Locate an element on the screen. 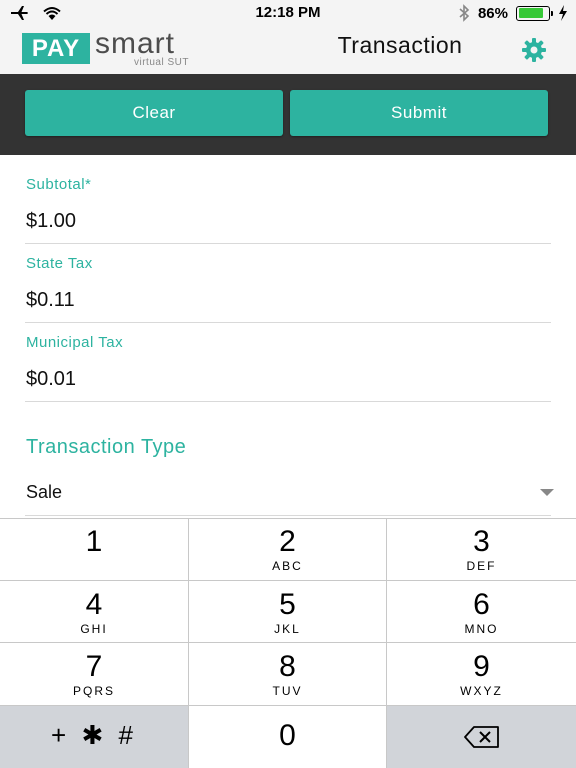 The image size is (576, 768). key-3: 3 DEF is located at coordinates (481, 549).